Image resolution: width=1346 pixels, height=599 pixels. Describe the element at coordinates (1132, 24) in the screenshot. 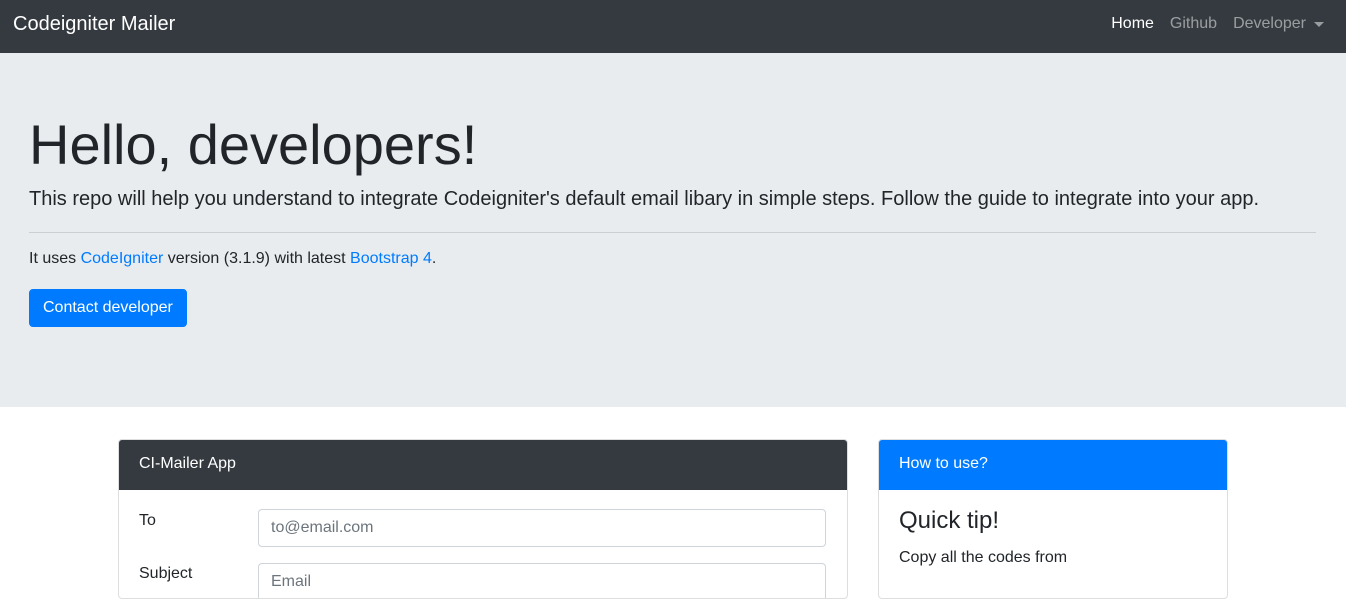

I see `nav-link-home: Home` at that location.